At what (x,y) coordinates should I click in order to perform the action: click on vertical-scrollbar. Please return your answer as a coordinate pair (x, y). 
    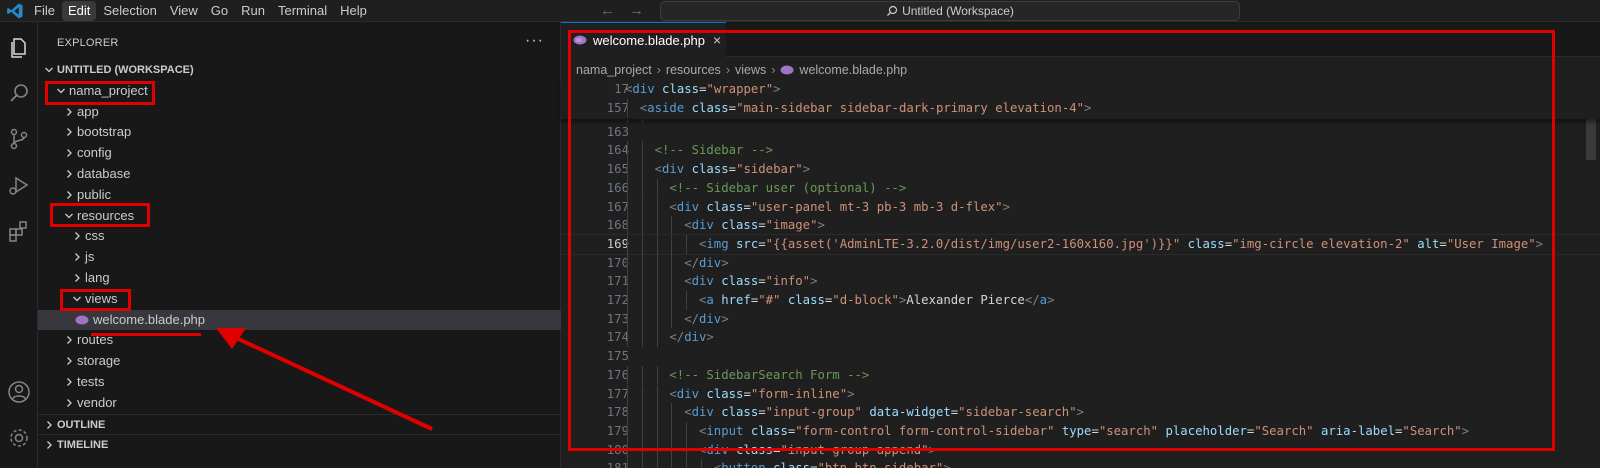
    Looking at the image, I should click on (1592, 263).